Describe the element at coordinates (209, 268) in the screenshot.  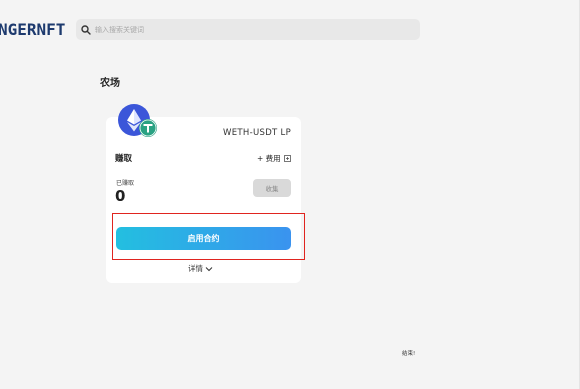
I see `chevron-down-icon` at that location.